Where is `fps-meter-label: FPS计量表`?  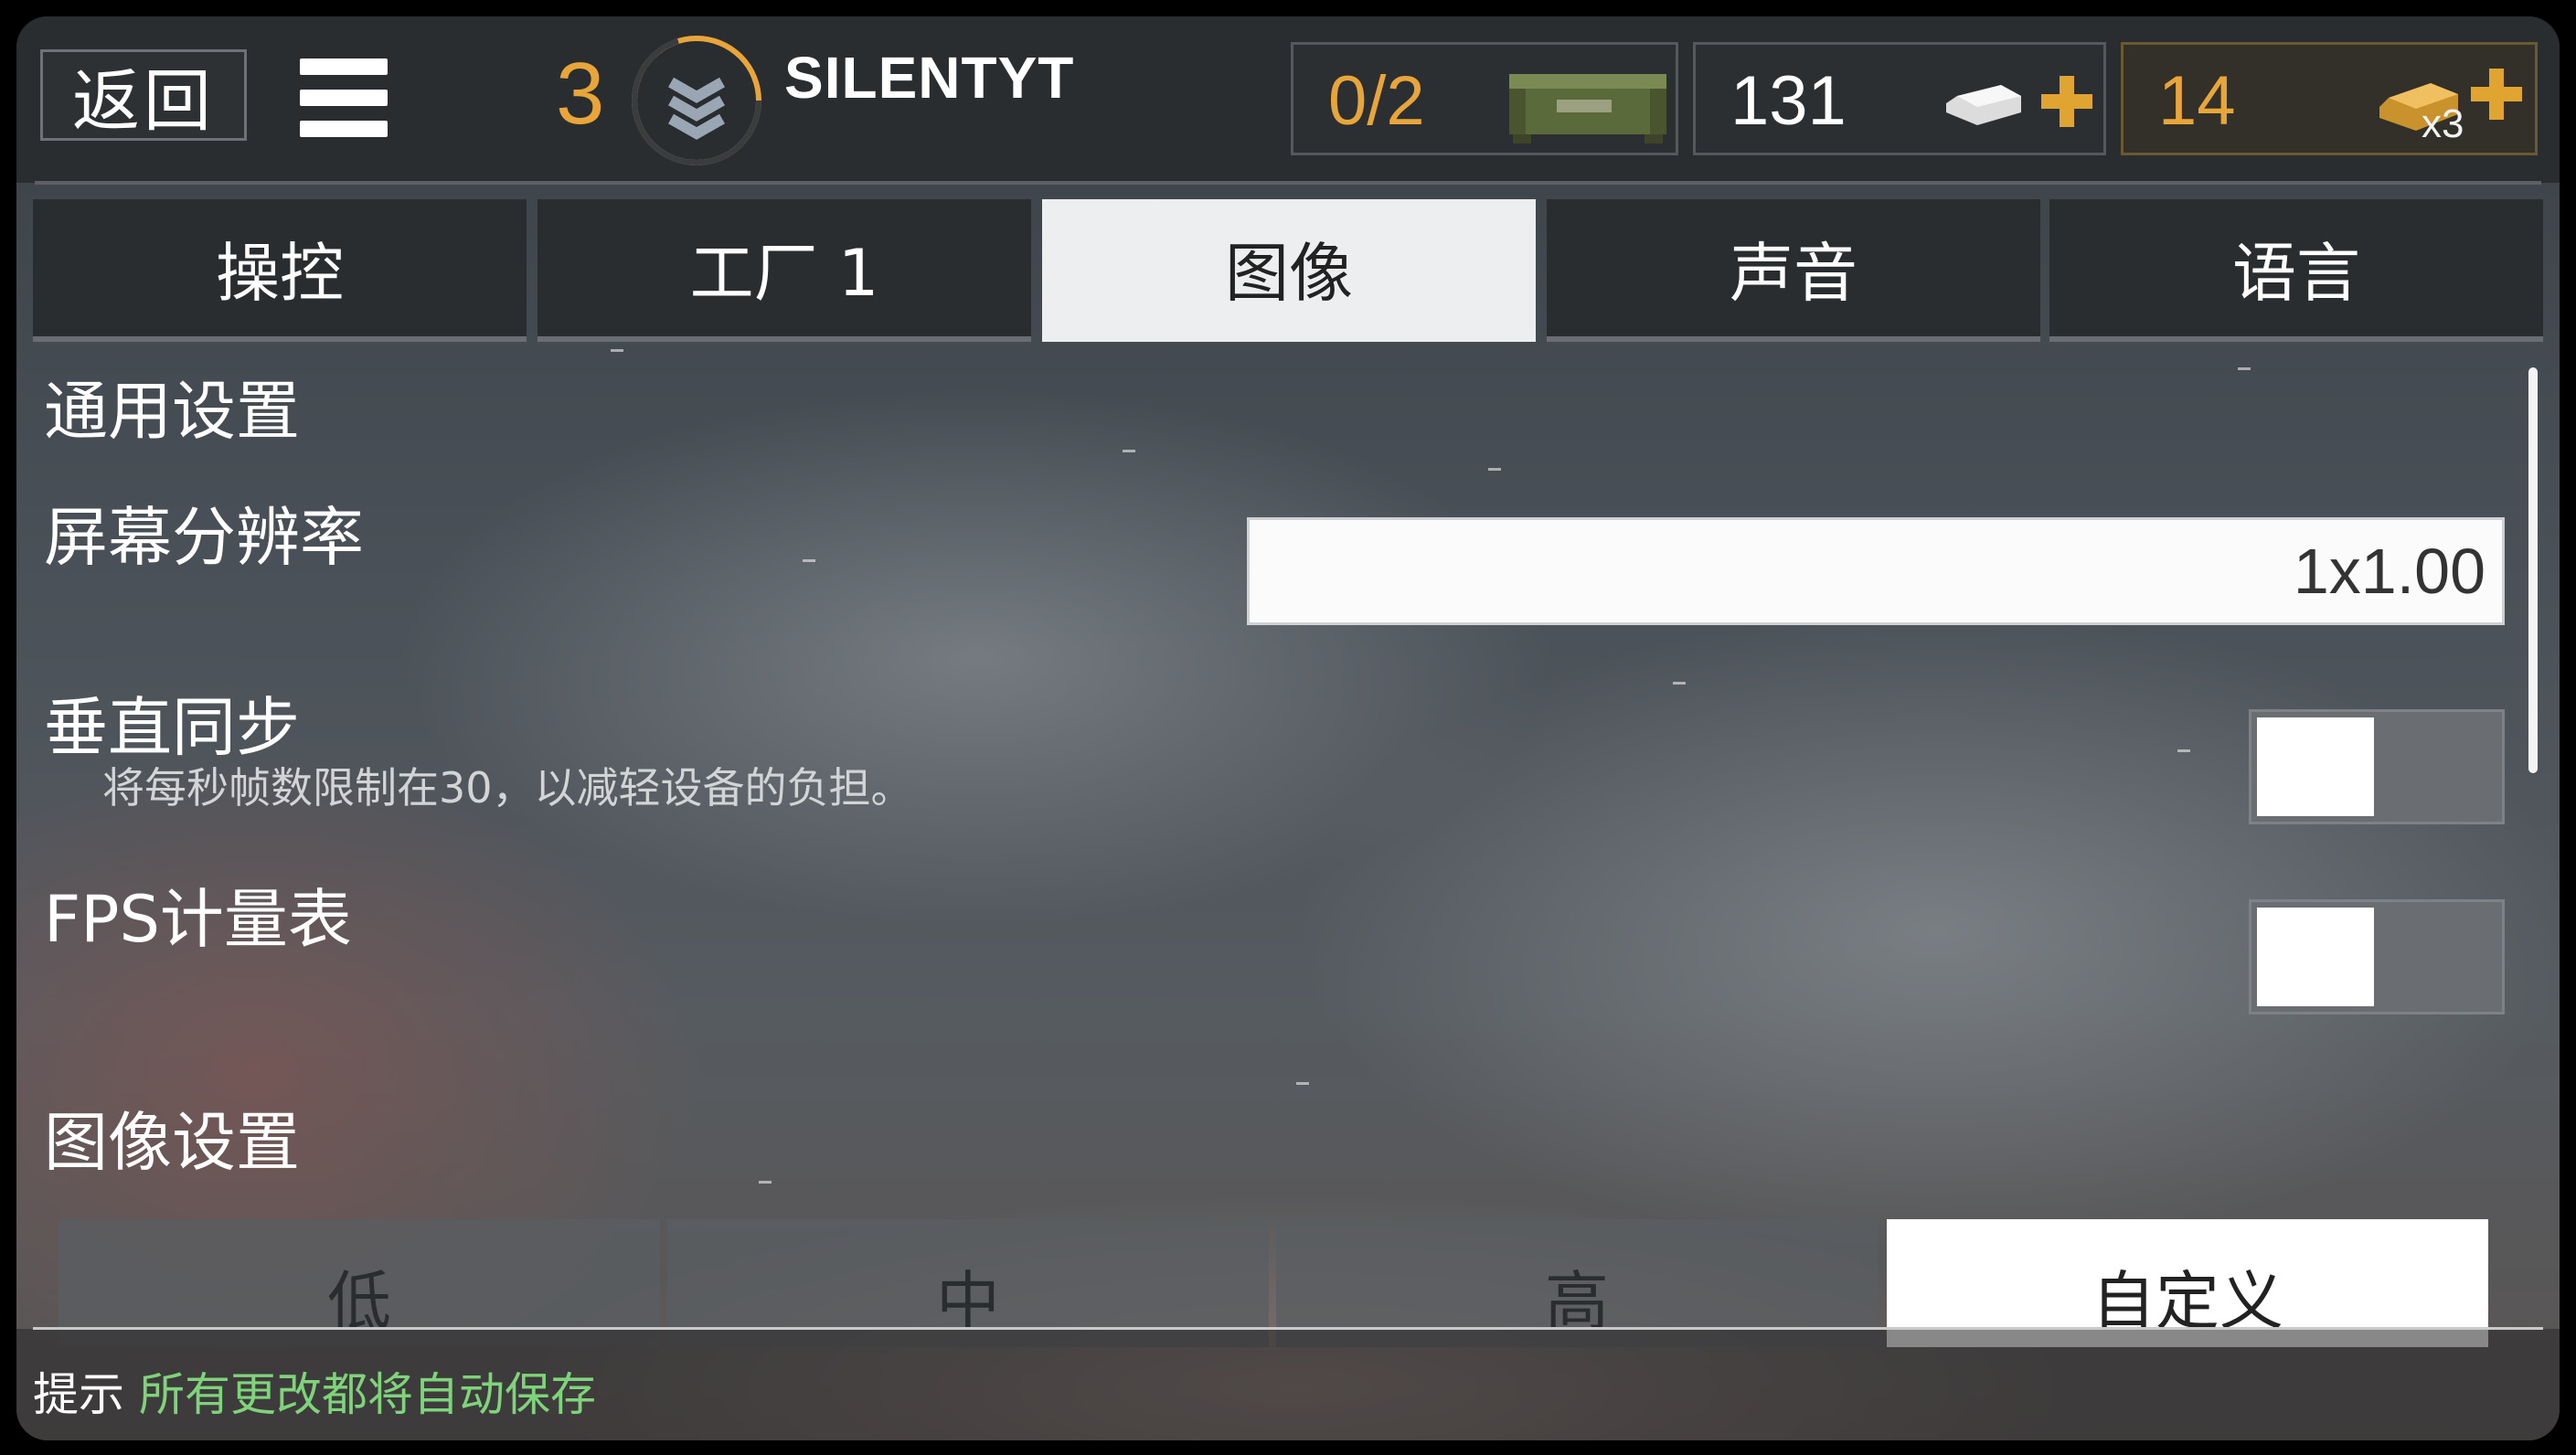
fps-meter-label: FPS计量表 is located at coordinates (198, 919).